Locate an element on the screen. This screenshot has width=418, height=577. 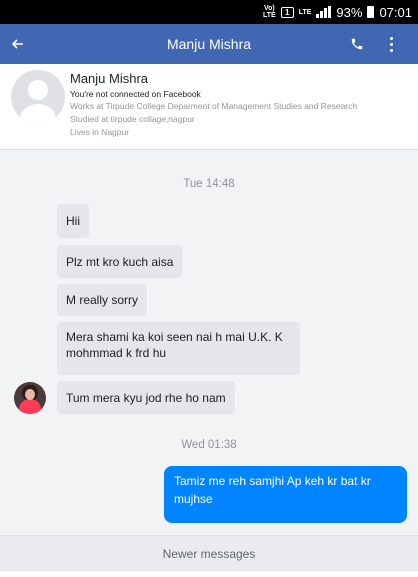
profile-lives: Lives in Nagpur is located at coordinates (100, 132).